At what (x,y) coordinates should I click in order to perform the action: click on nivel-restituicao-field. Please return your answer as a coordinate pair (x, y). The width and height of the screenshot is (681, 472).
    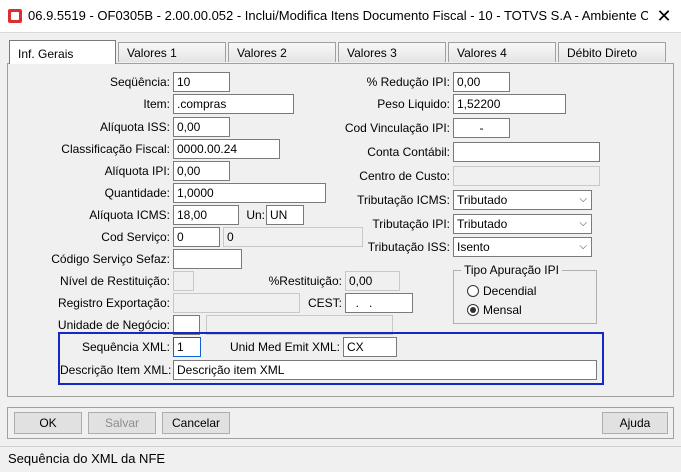
    Looking at the image, I should click on (183, 281).